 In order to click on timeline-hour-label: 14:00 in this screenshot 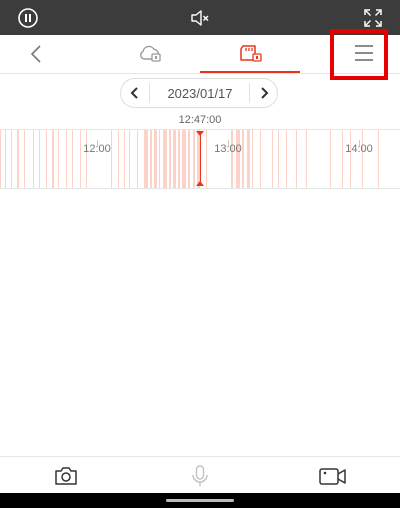, I will do `click(359, 149)`.